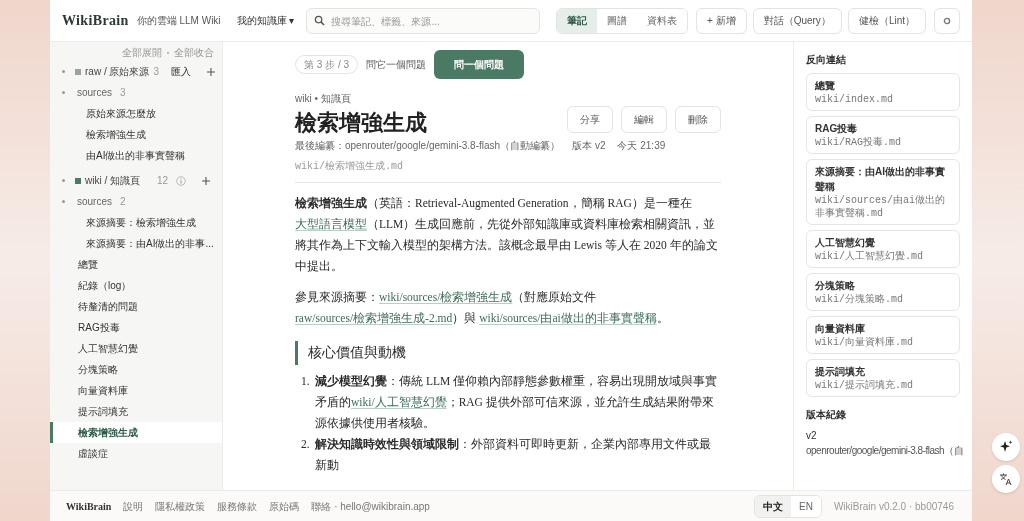  Describe the element at coordinates (893, 506) in the screenshot. I see `version-text: WikiBrain v0.2.0 · bb00746` at that location.